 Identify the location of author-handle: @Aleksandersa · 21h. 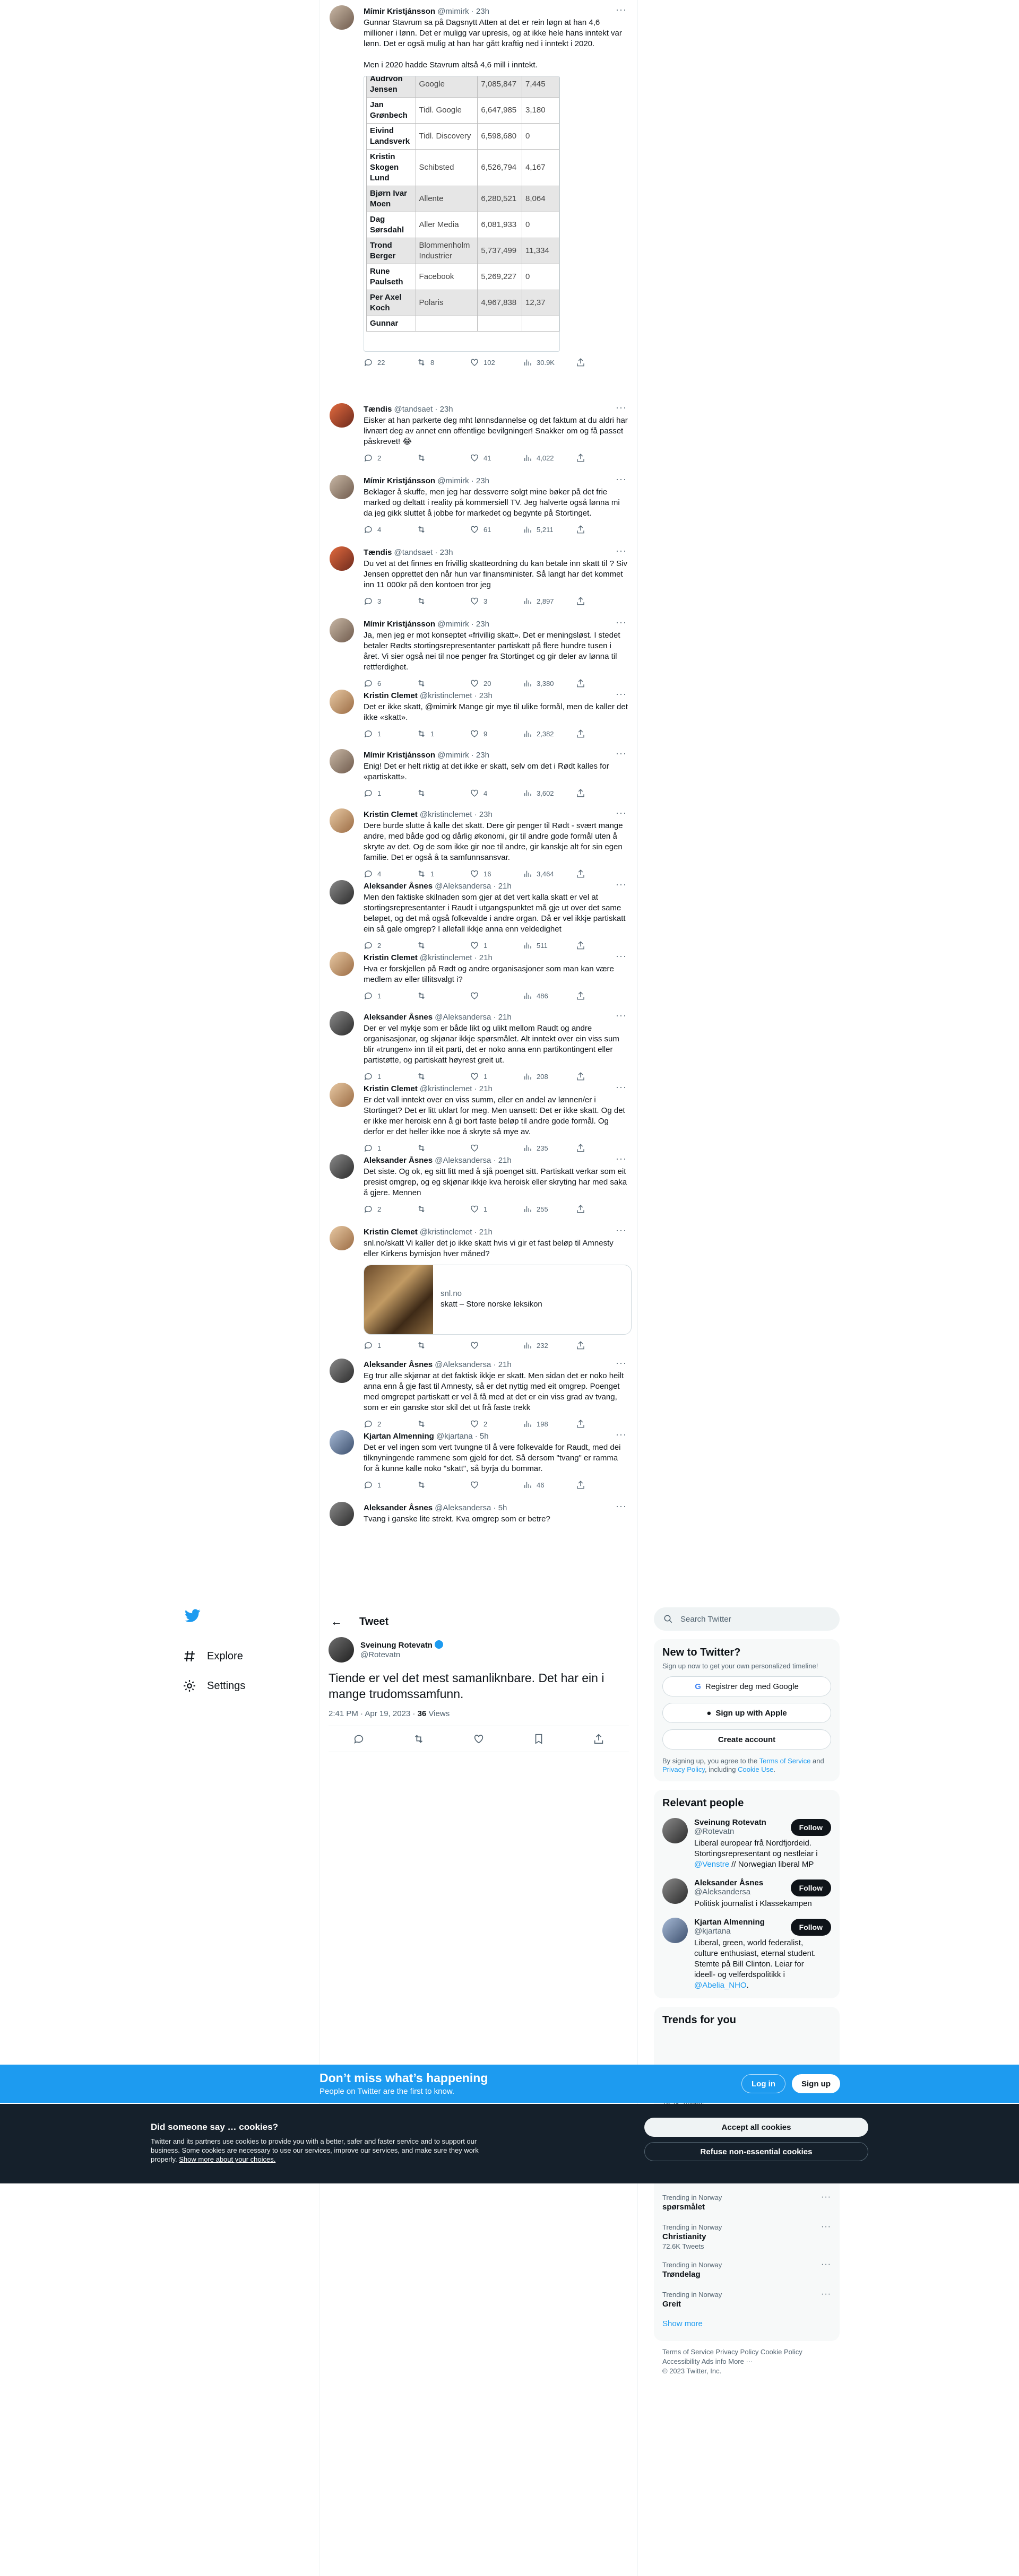
(473, 1365).